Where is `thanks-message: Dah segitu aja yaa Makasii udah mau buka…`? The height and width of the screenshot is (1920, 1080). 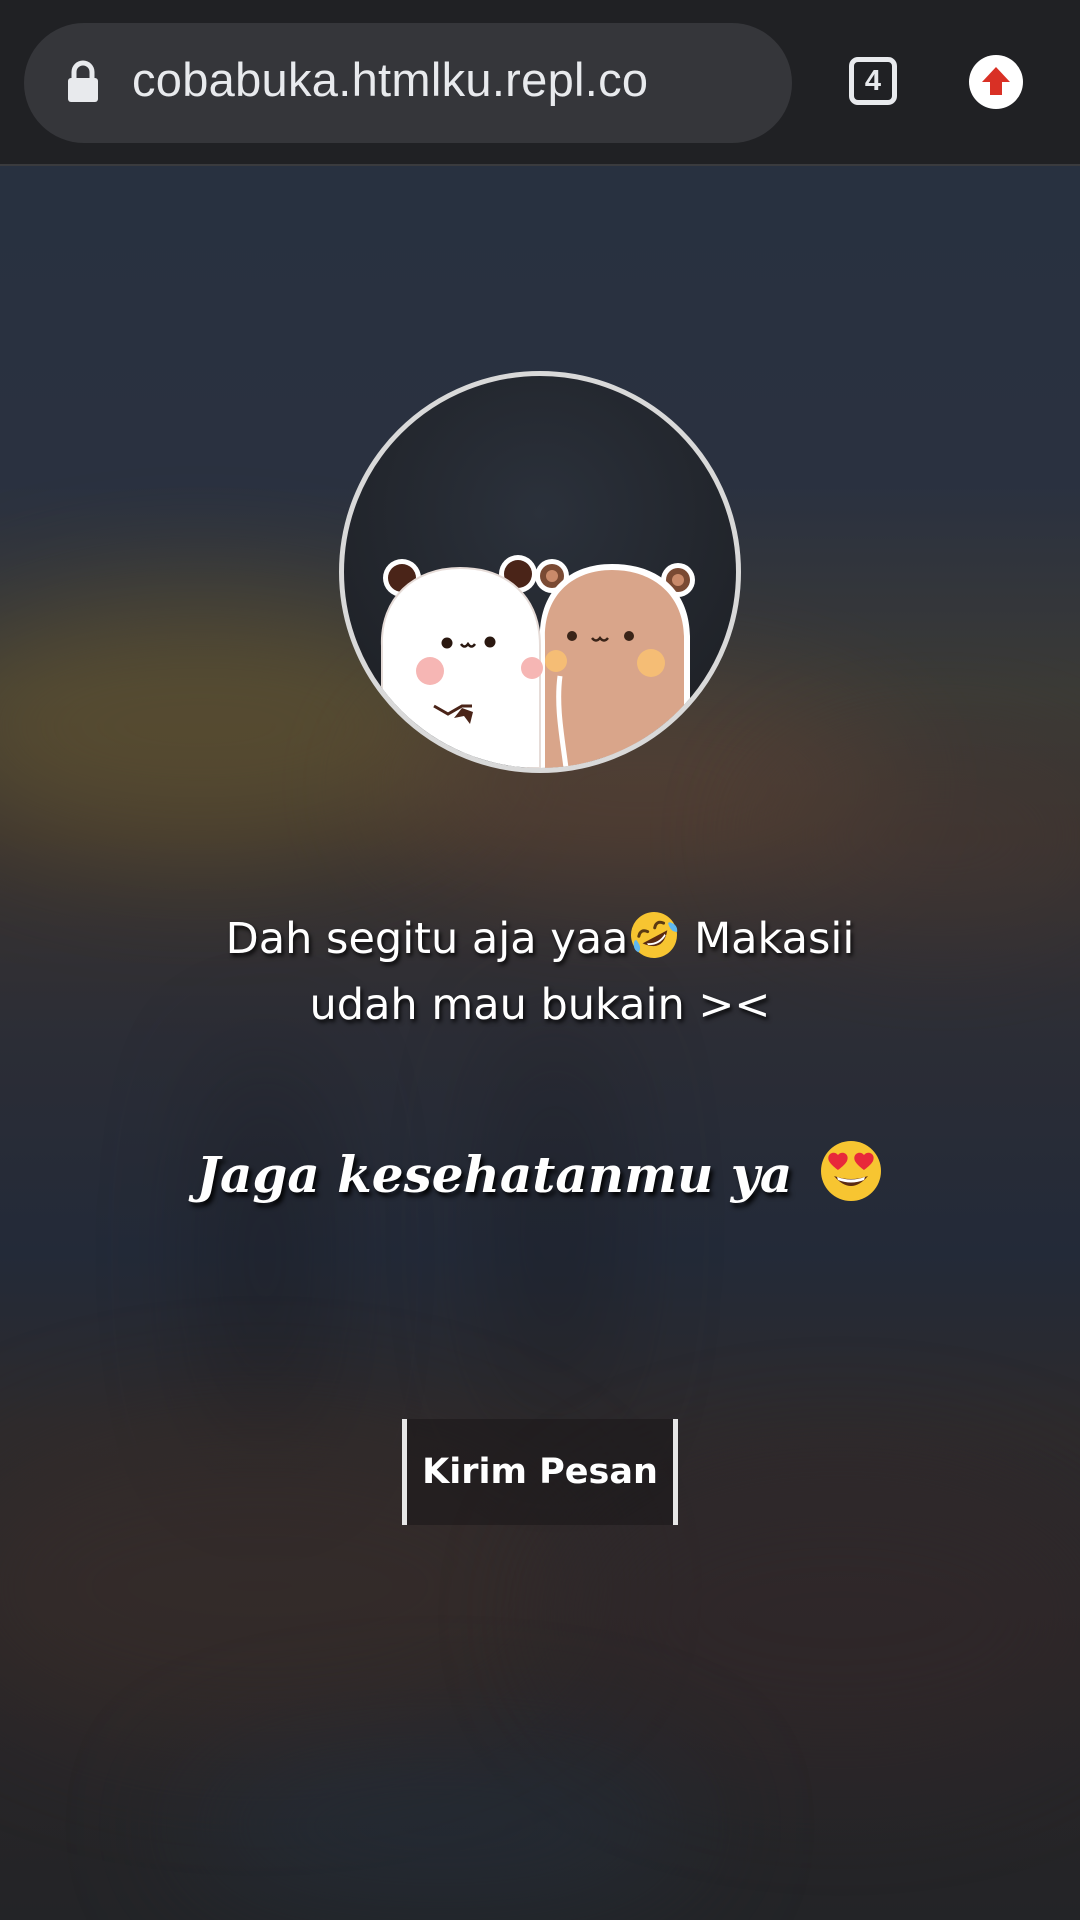
thanks-message: Dah segitu aja yaa Makasii udah mau buka… is located at coordinates (540, 972).